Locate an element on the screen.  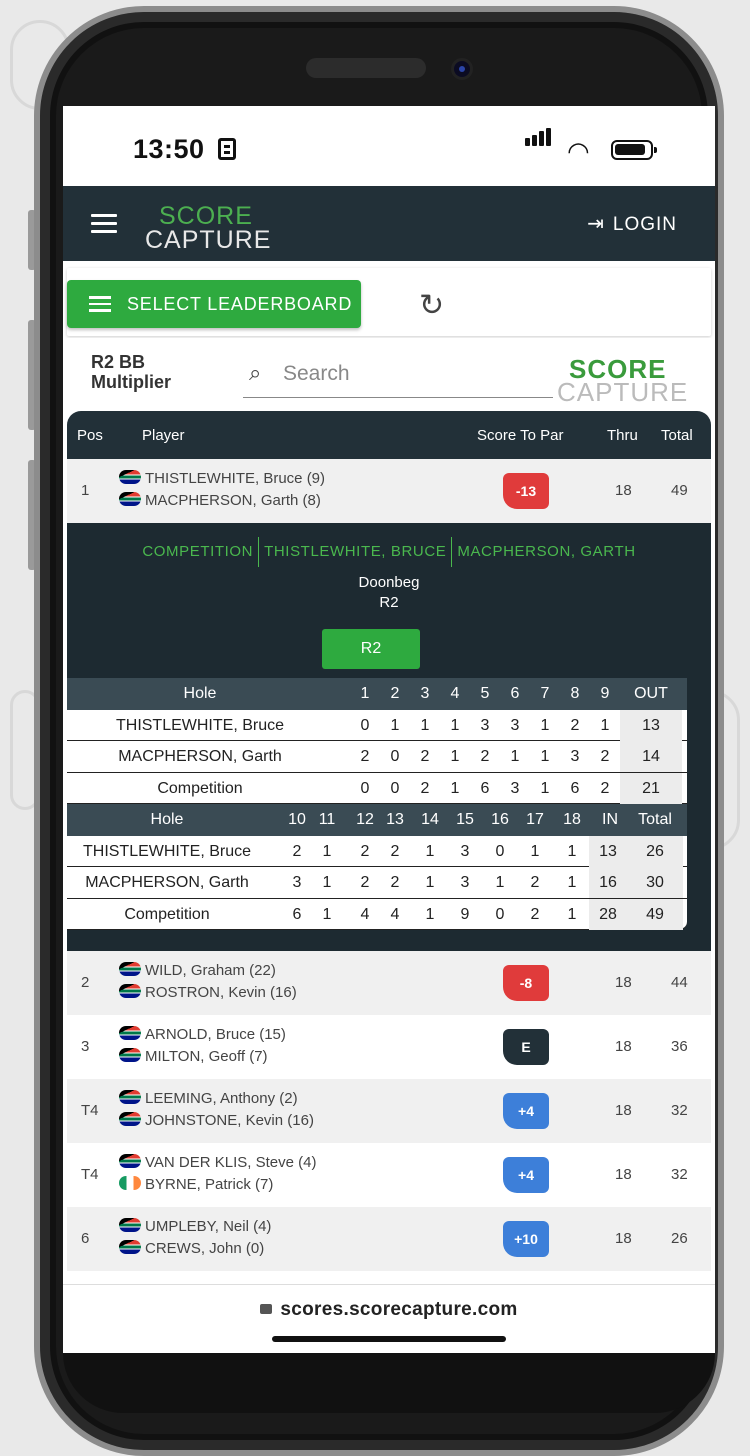
score-badge: -8 is located at coordinates (526, 983).